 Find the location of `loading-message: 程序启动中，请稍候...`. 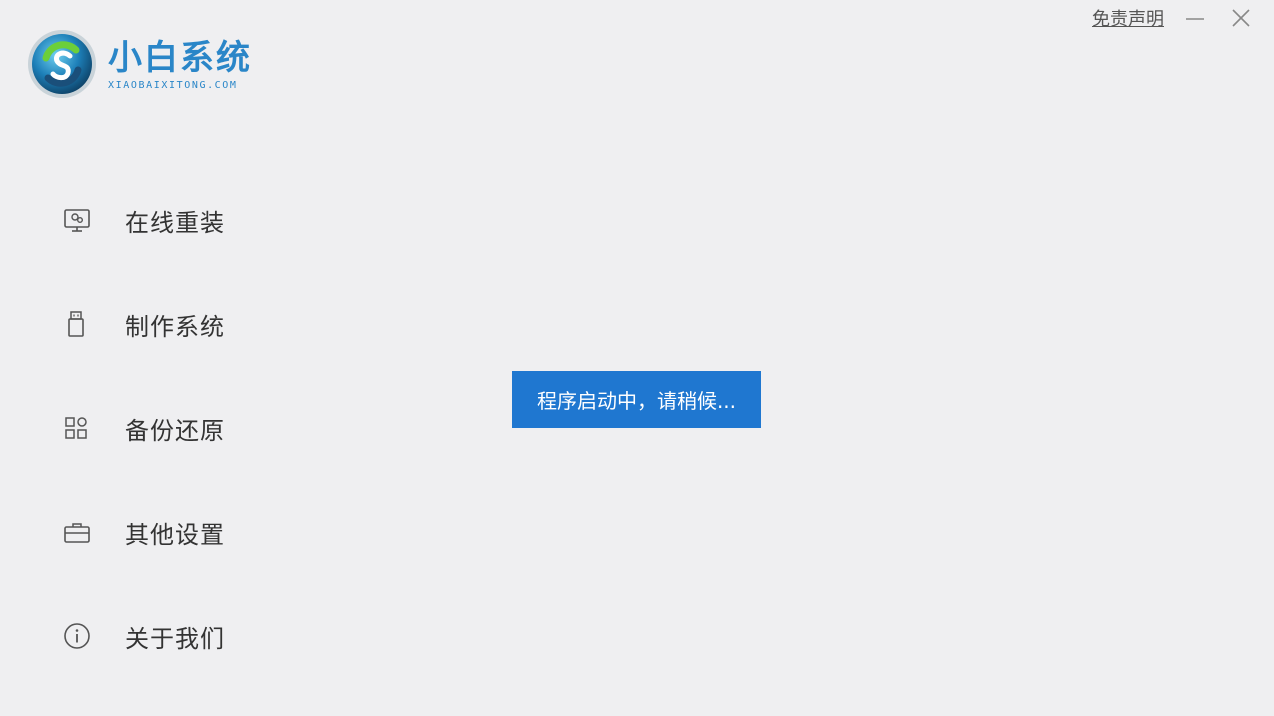

loading-message: 程序启动中，请稍候... is located at coordinates (636, 401).